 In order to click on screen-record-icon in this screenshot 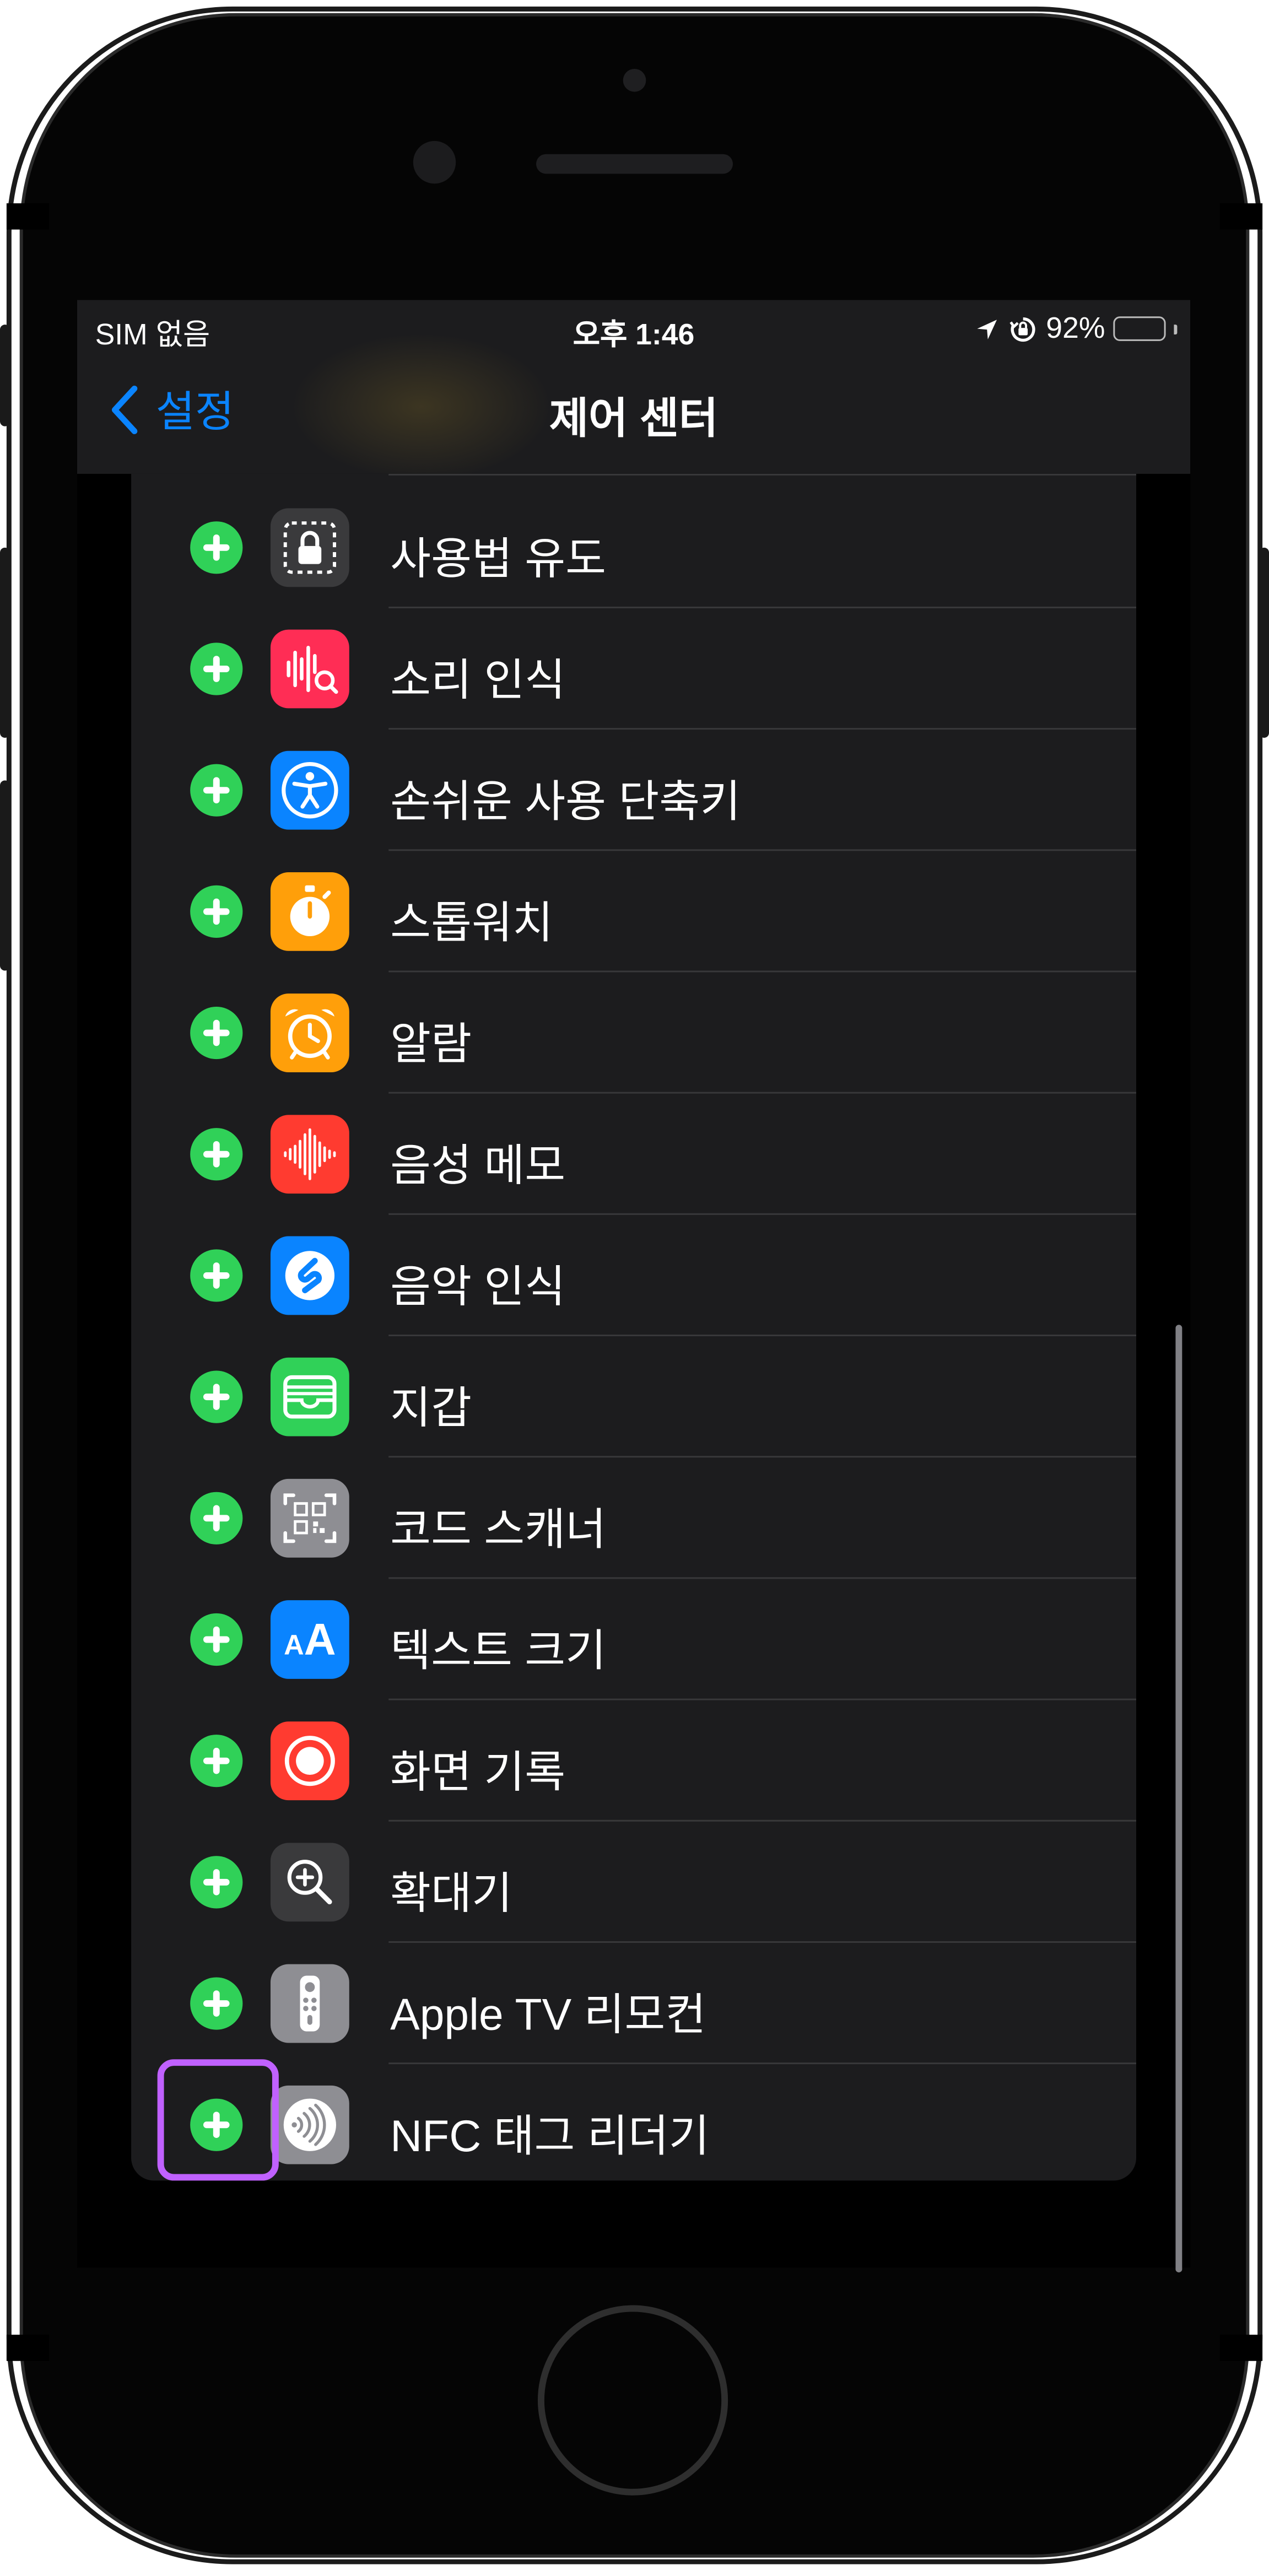, I will do `click(309, 1761)`.